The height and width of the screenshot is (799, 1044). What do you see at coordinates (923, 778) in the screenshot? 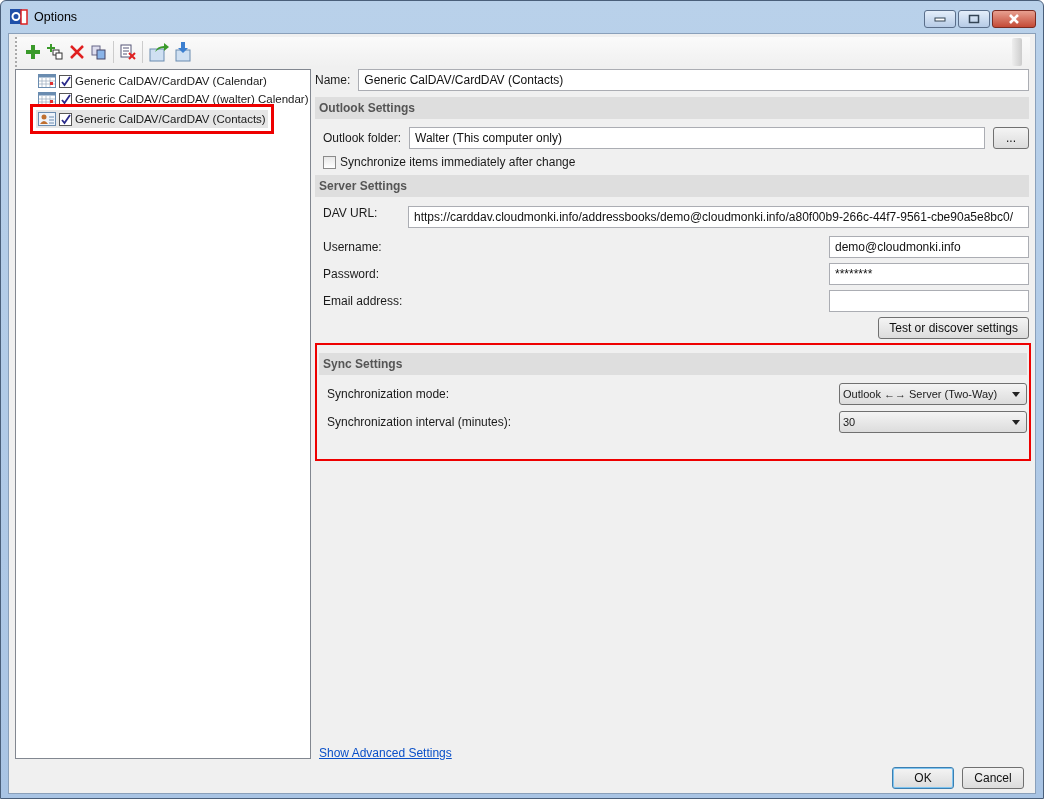
I see `dialog-button: OK` at bounding box center [923, 778].